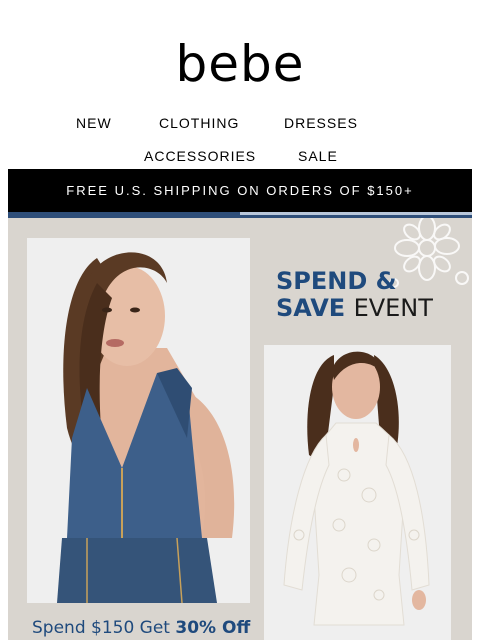  What do you see at coordinates (213, 628) in the screenshot?
I see `offer-discount: 30% Off` at bounding box center [213, 628].